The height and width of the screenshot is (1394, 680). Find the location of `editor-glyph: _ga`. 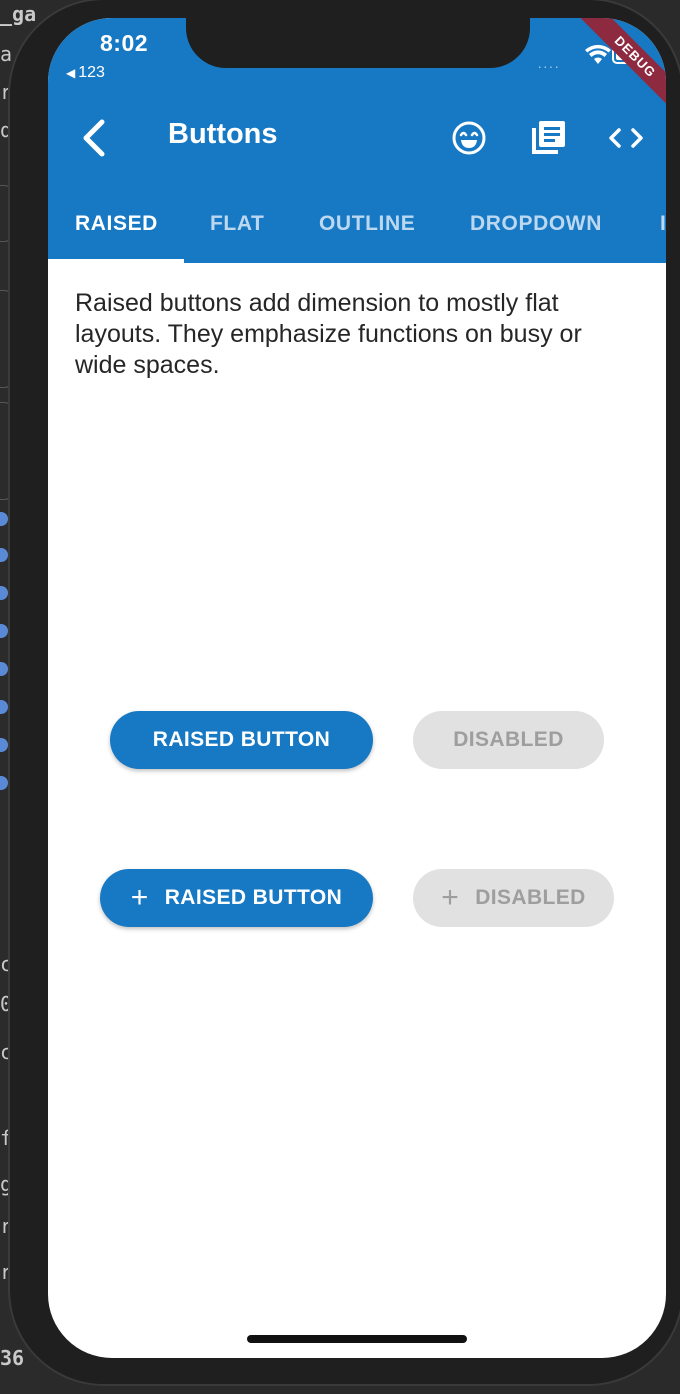

editor-glyph: _ga is located at coordinates (18, 14).